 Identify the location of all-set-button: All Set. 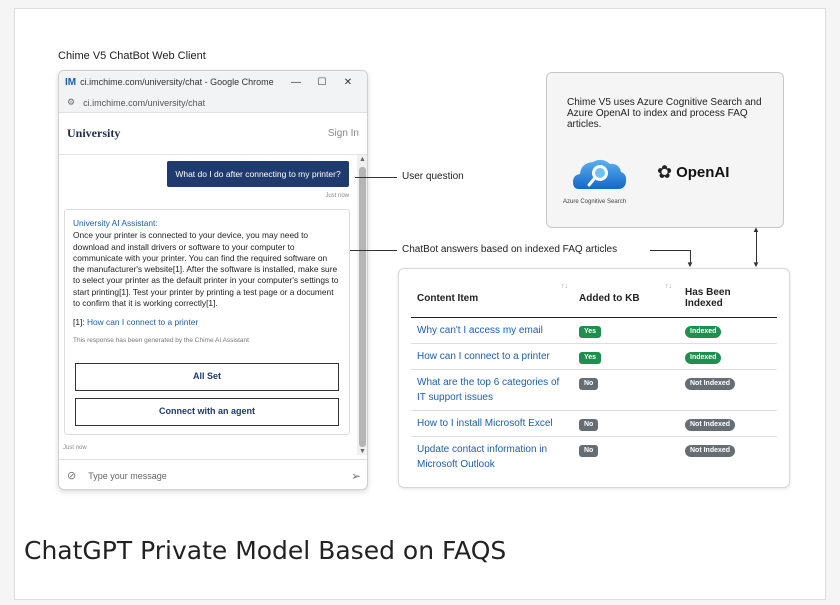
(207, 377).